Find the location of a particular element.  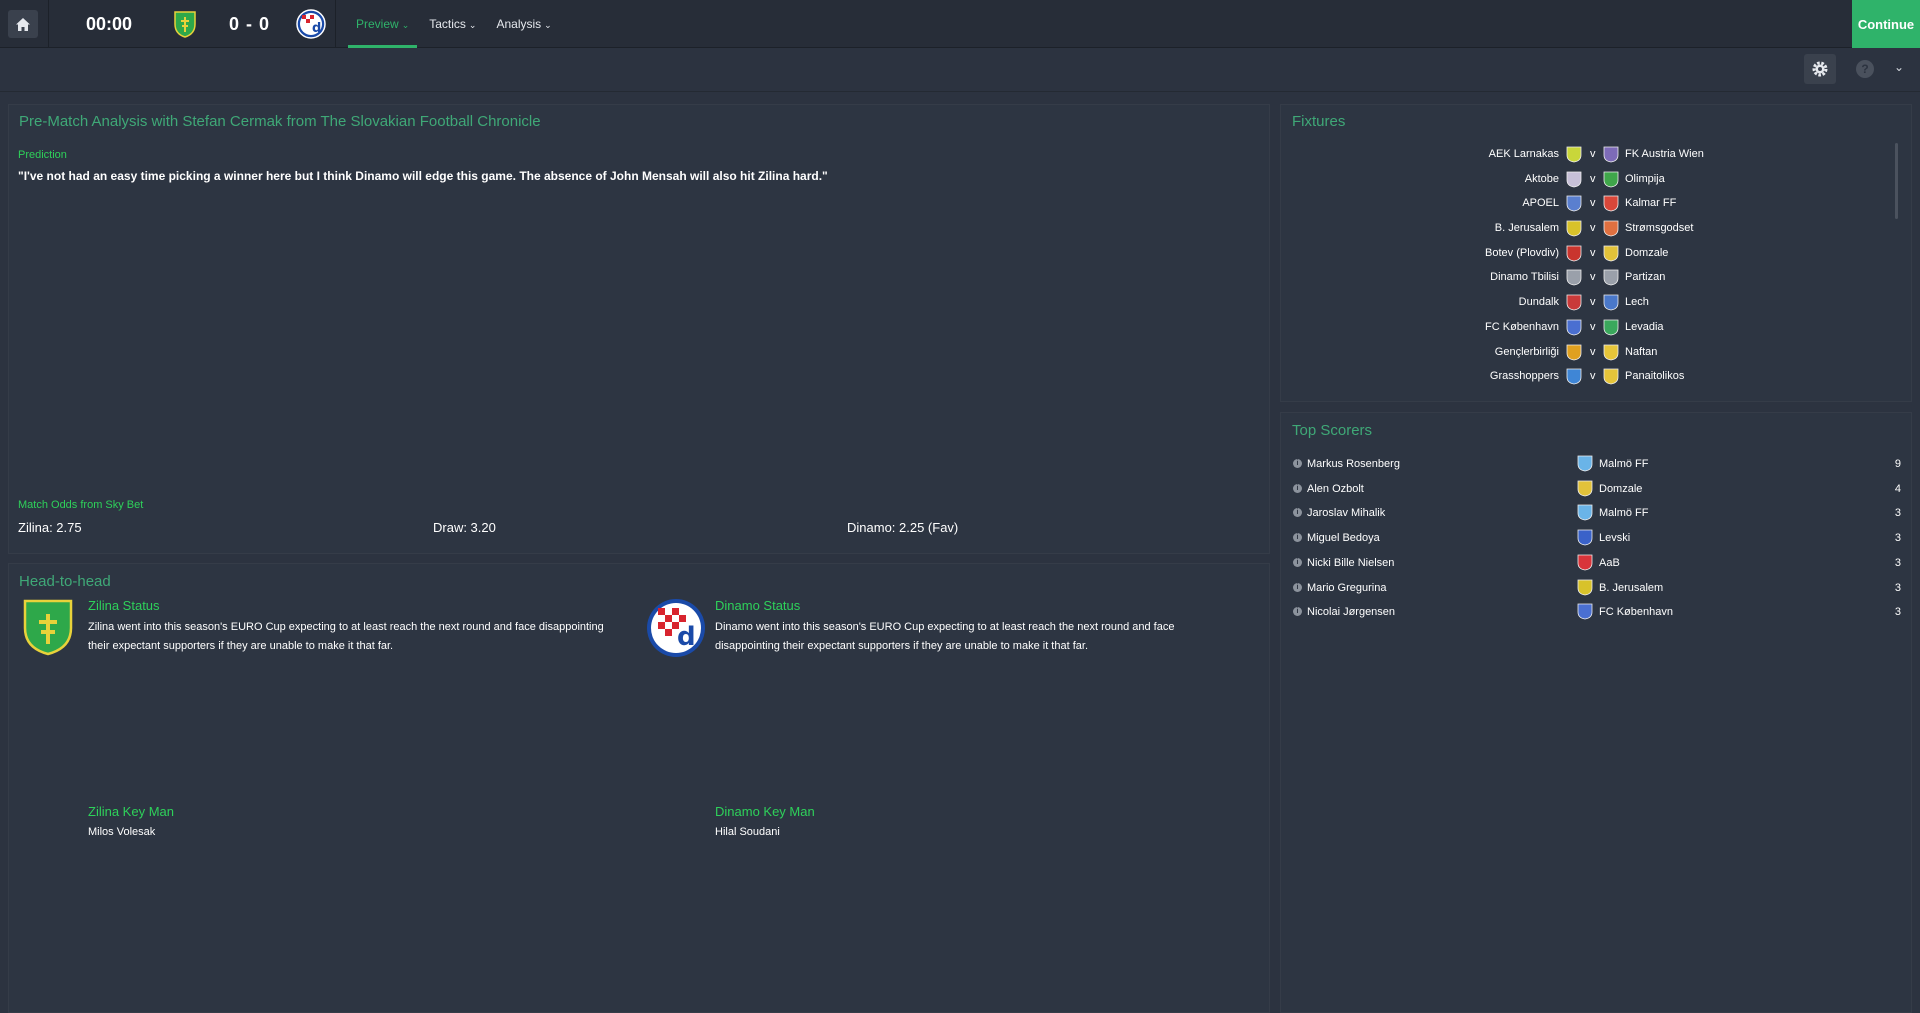

scorer-name: Markus Rosenberg is located at coordinates (1353, 464).